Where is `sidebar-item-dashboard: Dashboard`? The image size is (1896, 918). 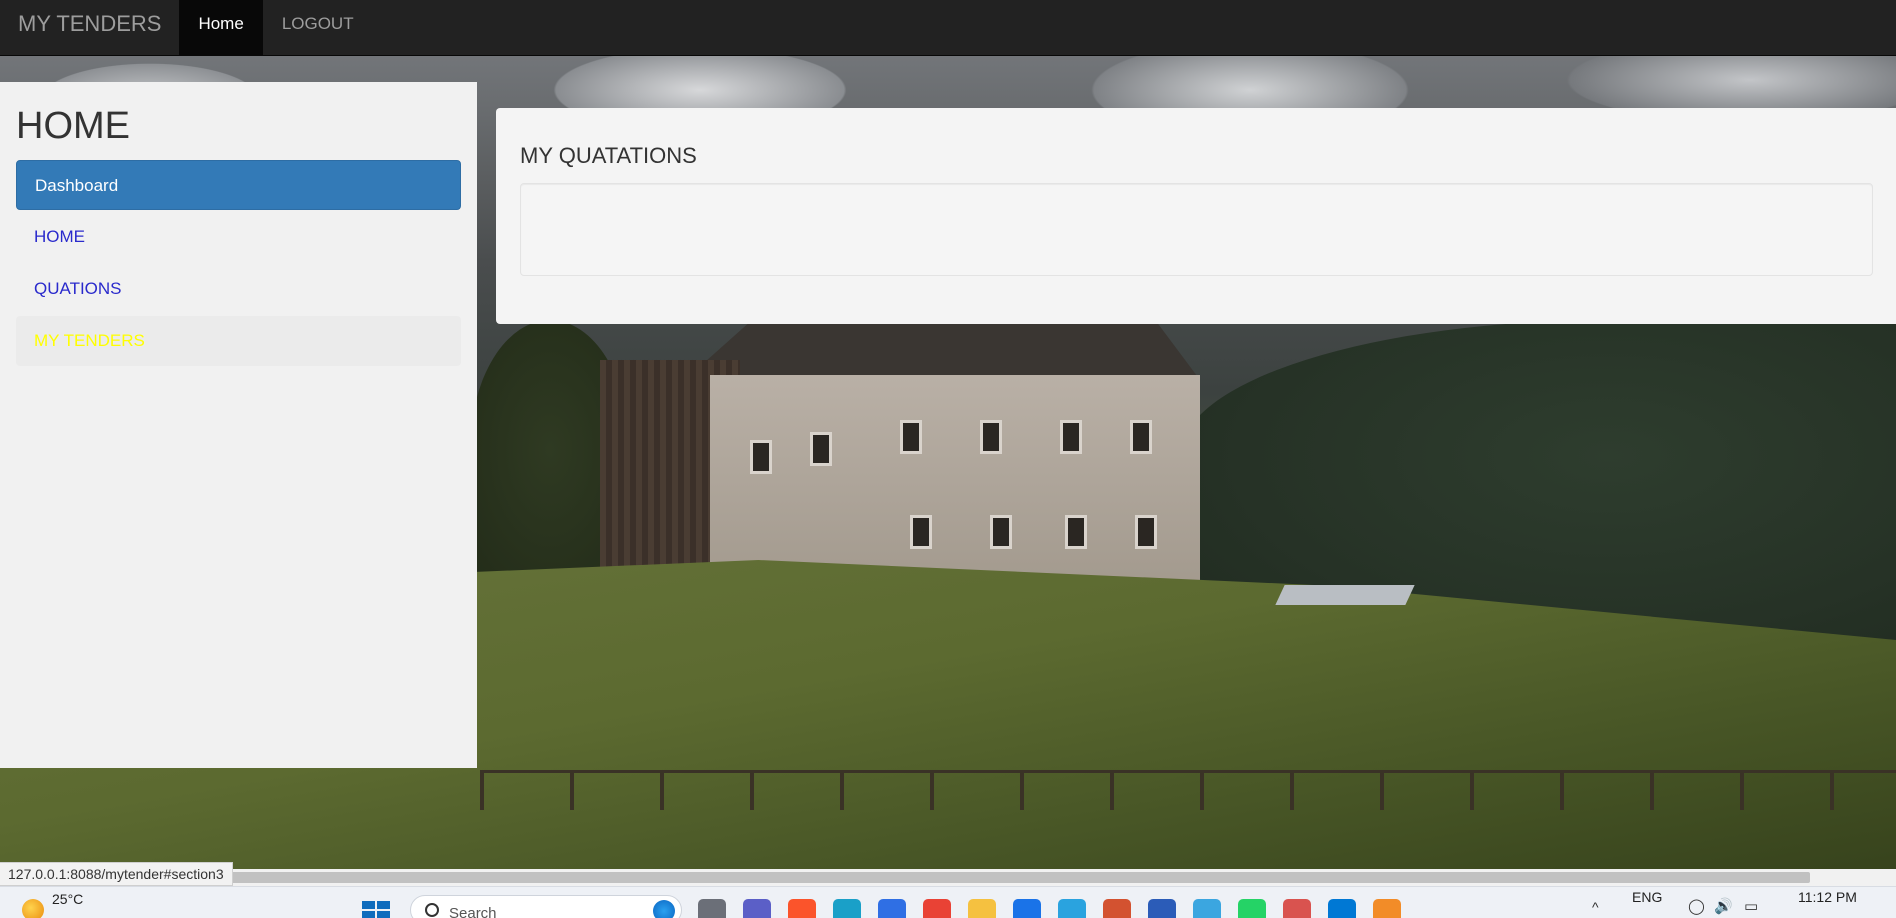 sidebar-item-dashboard: Dashboard is located at coordinates (238, 184).